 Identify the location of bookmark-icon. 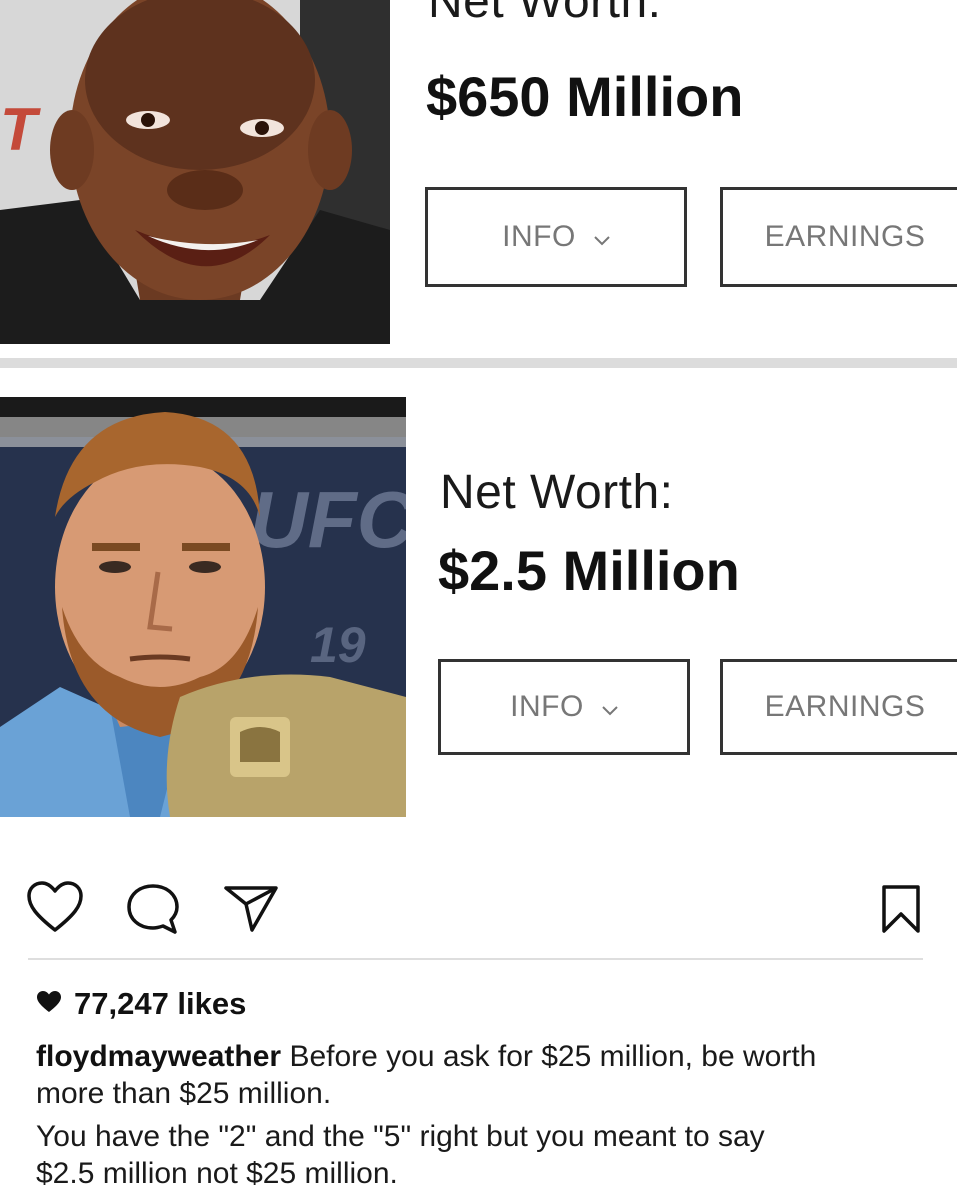
(901, 909).